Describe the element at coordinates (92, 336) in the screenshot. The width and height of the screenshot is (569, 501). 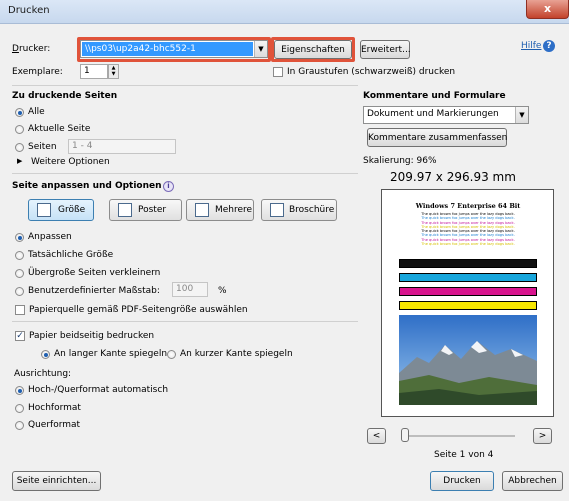
I see `duplex-label: Papier beidseitig bedrucken` at that location.